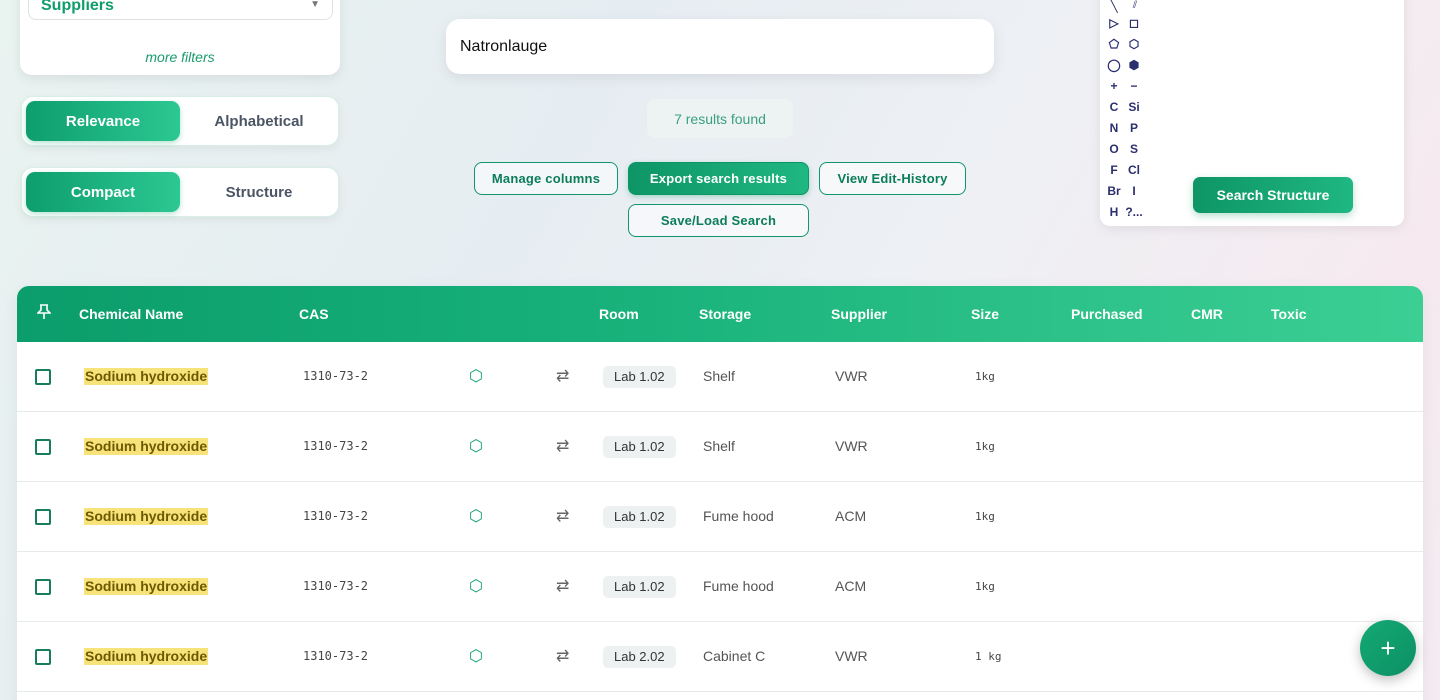 The width and height of the screenshot is (1440, 700). I want to click on sort-alphabetical-option: Alphabetical, so click(259, 121).